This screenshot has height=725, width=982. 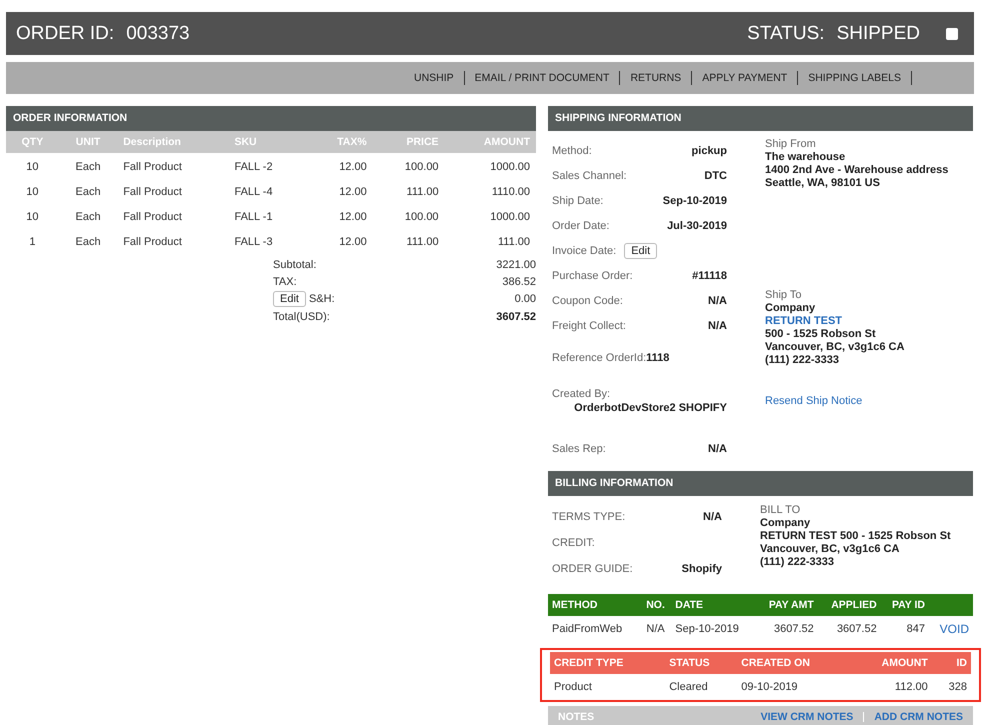 What do you see at coordinates (697, 226) in the screenshot?
I see `field-value: Jul-30-2019` at bounding box center [697, 226].